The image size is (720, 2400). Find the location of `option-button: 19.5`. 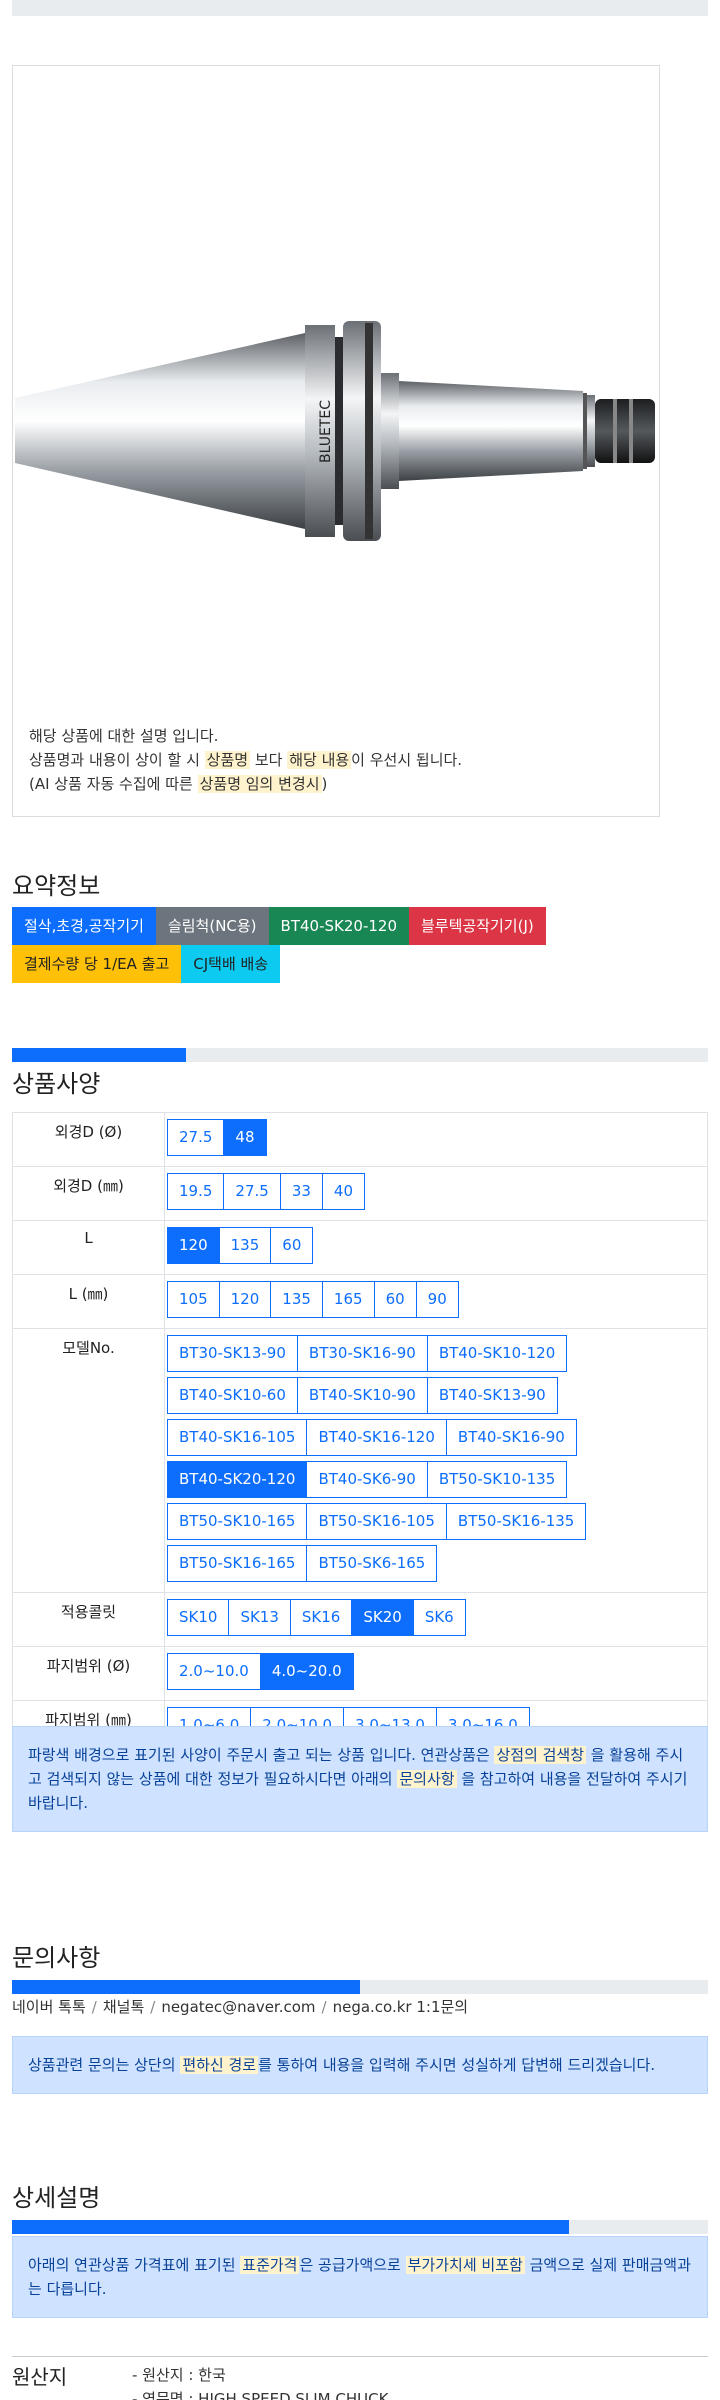

option-button: 19.5 is located at coordinates (196, 1191).